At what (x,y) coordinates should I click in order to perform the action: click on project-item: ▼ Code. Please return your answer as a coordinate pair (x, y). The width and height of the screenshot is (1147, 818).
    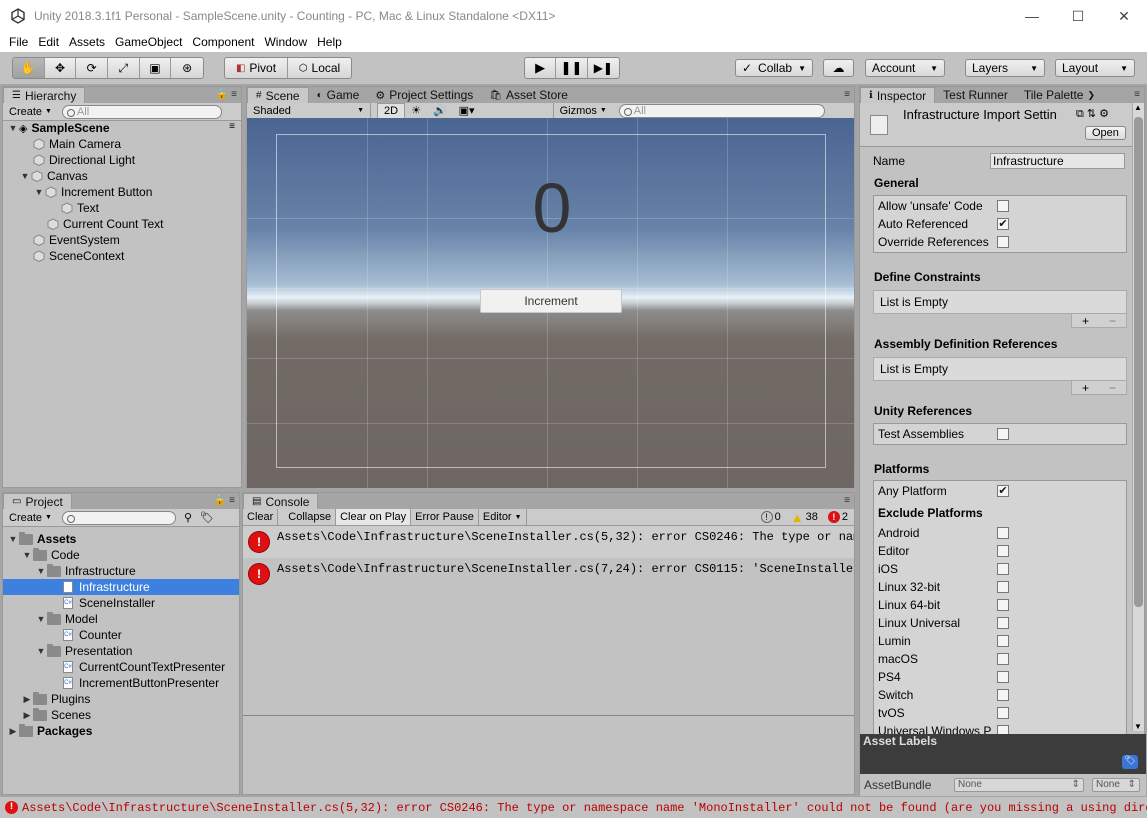
    Looking at the image, I should click on (50, 555).